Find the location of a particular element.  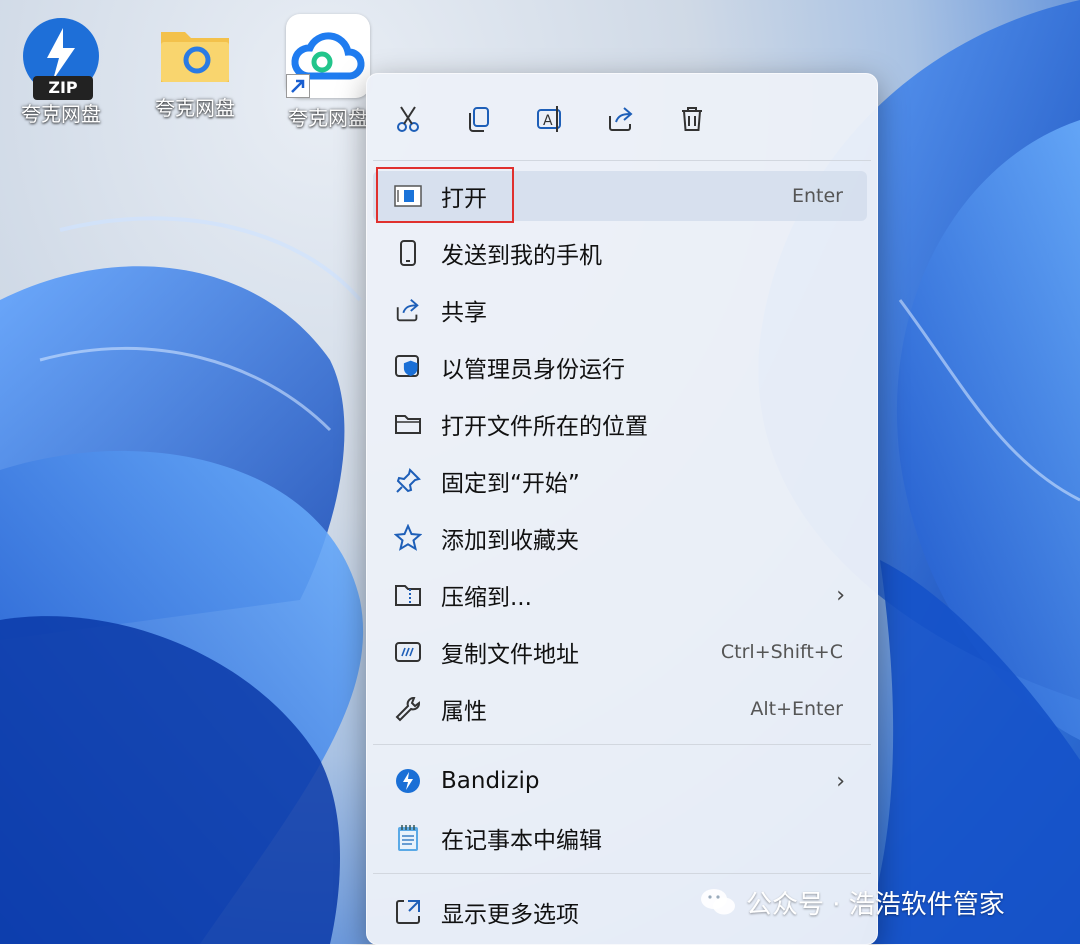

delete-icon is located at coordinates (692, 119).